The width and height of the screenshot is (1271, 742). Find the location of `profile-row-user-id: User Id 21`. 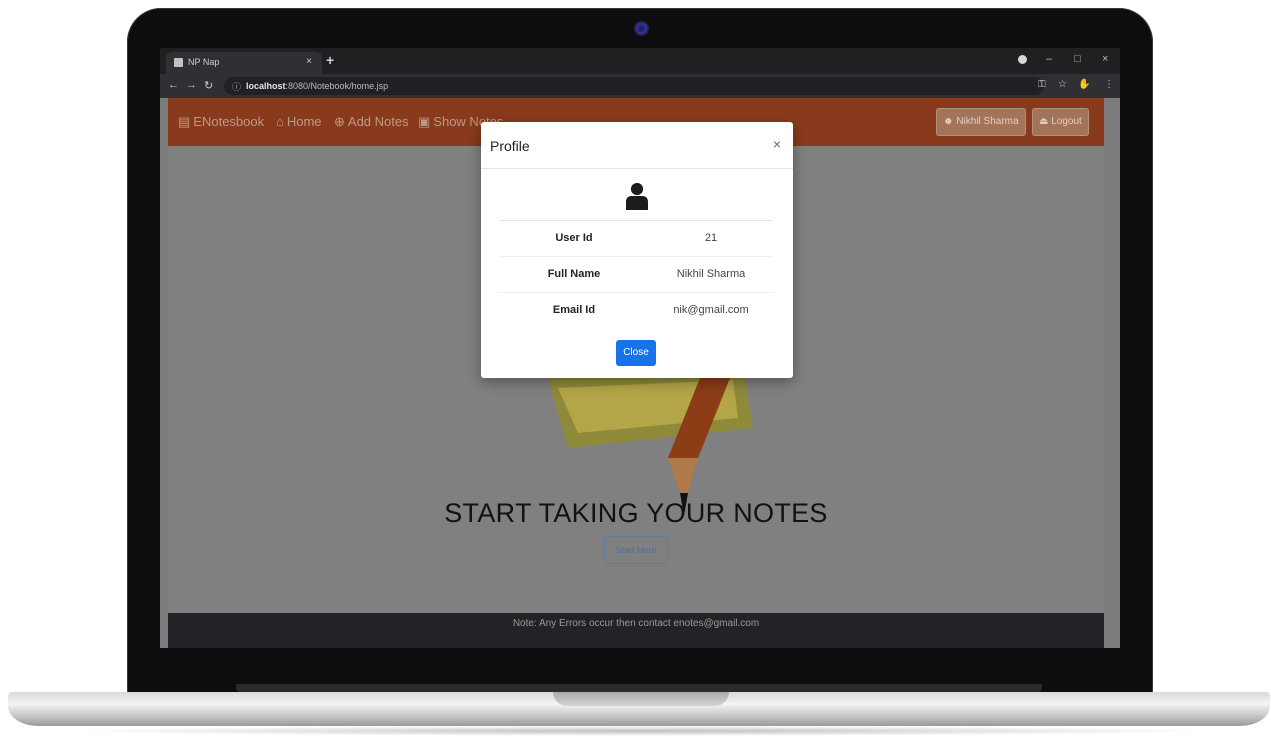

profile-row-user-id: User Id 21 is located at coordinates (636, 239).